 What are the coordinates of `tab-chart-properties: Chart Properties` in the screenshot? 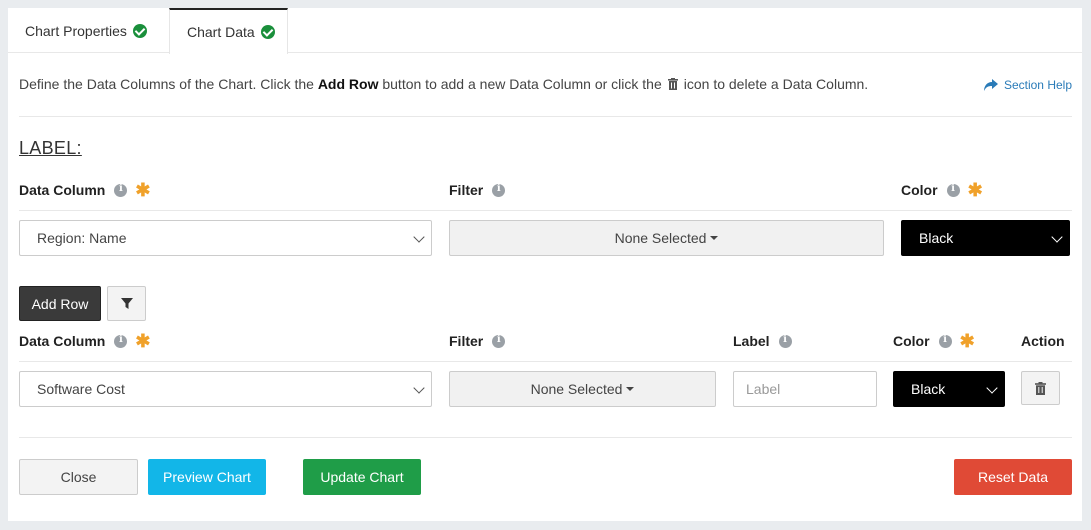 It's located at (88, 30).